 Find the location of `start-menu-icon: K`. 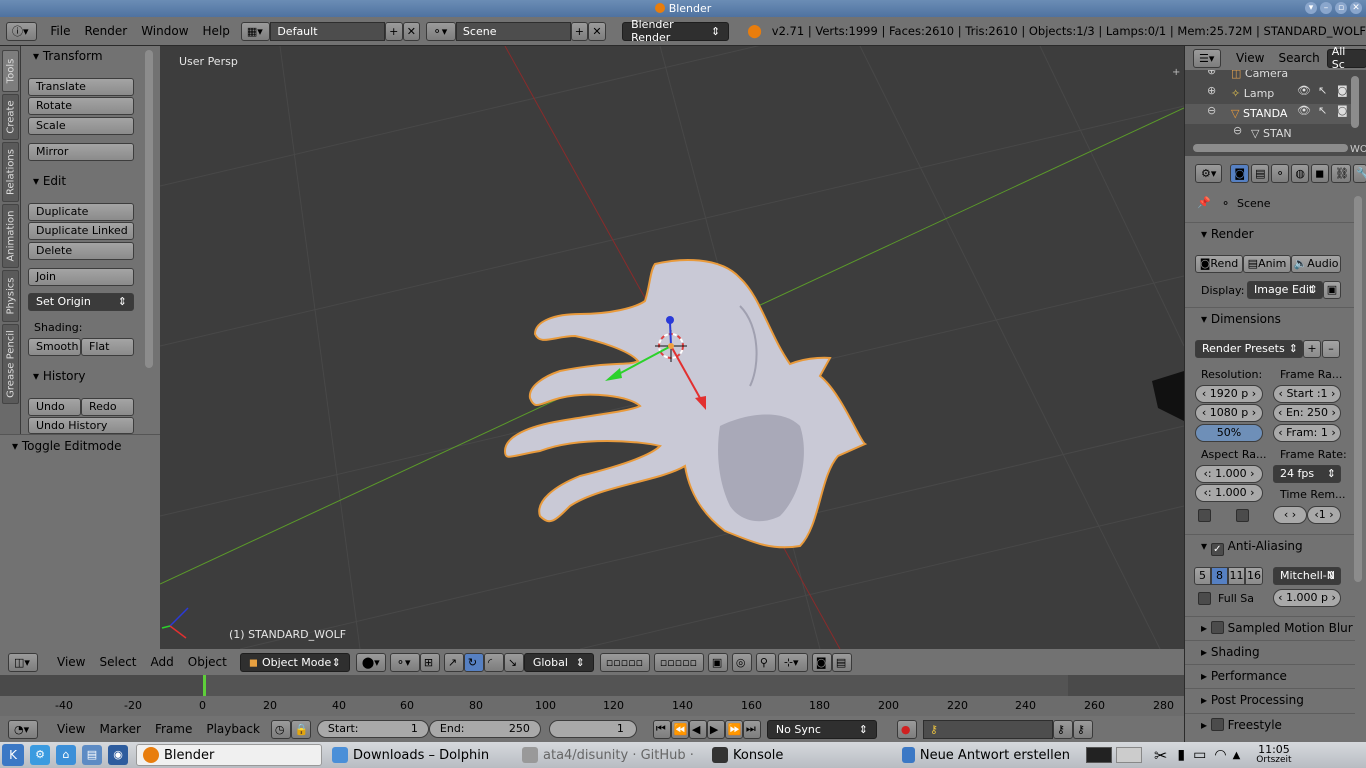

start-menu-icon: K is located at coordinates (13, 755).